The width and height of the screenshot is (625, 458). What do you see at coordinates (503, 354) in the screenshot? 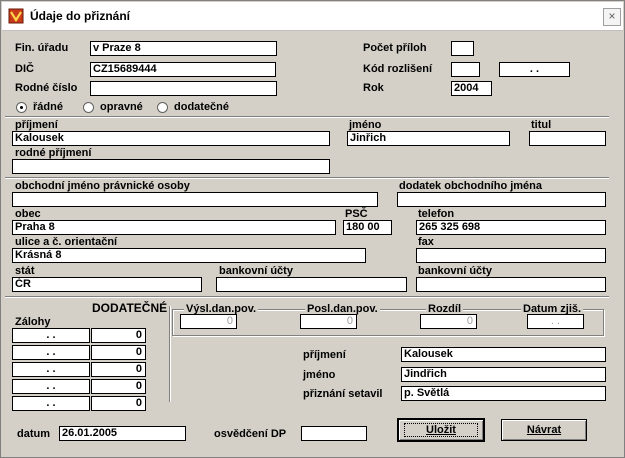
I see `setavil-prijmeni-field: Kalousek` at bounding box center [503, 354].